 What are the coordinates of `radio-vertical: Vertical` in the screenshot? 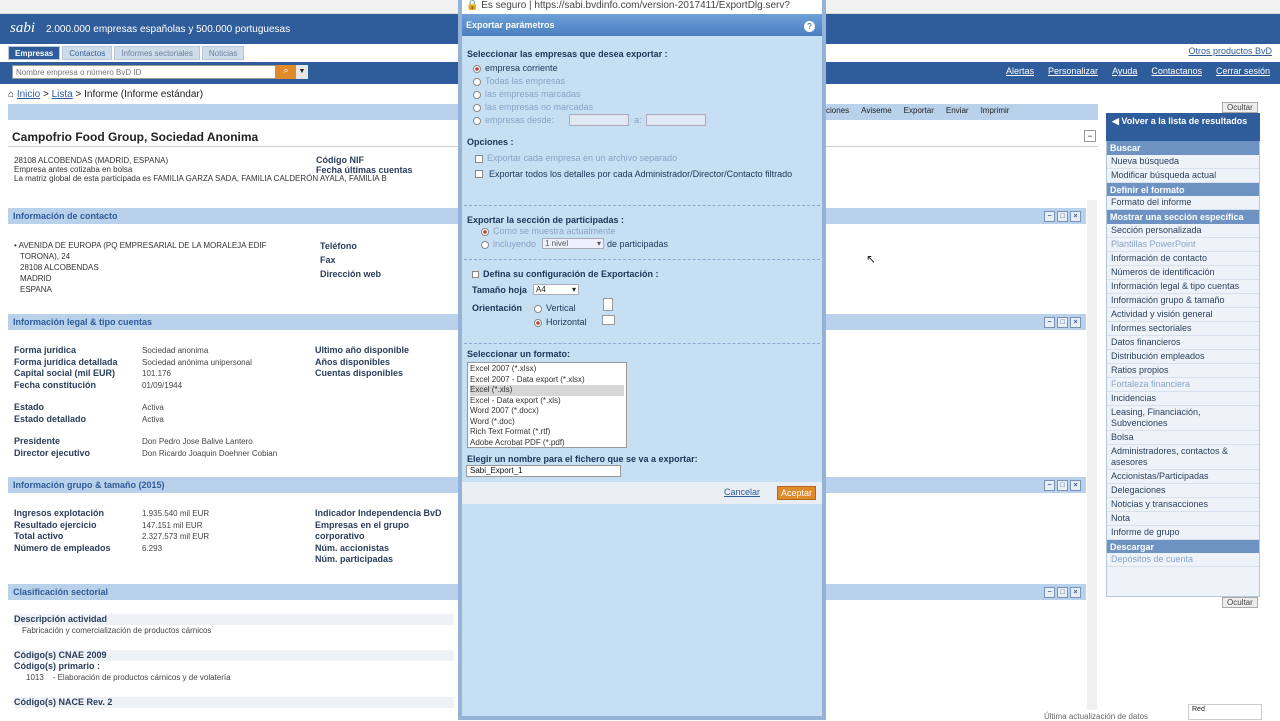 It's located at (555, 308).